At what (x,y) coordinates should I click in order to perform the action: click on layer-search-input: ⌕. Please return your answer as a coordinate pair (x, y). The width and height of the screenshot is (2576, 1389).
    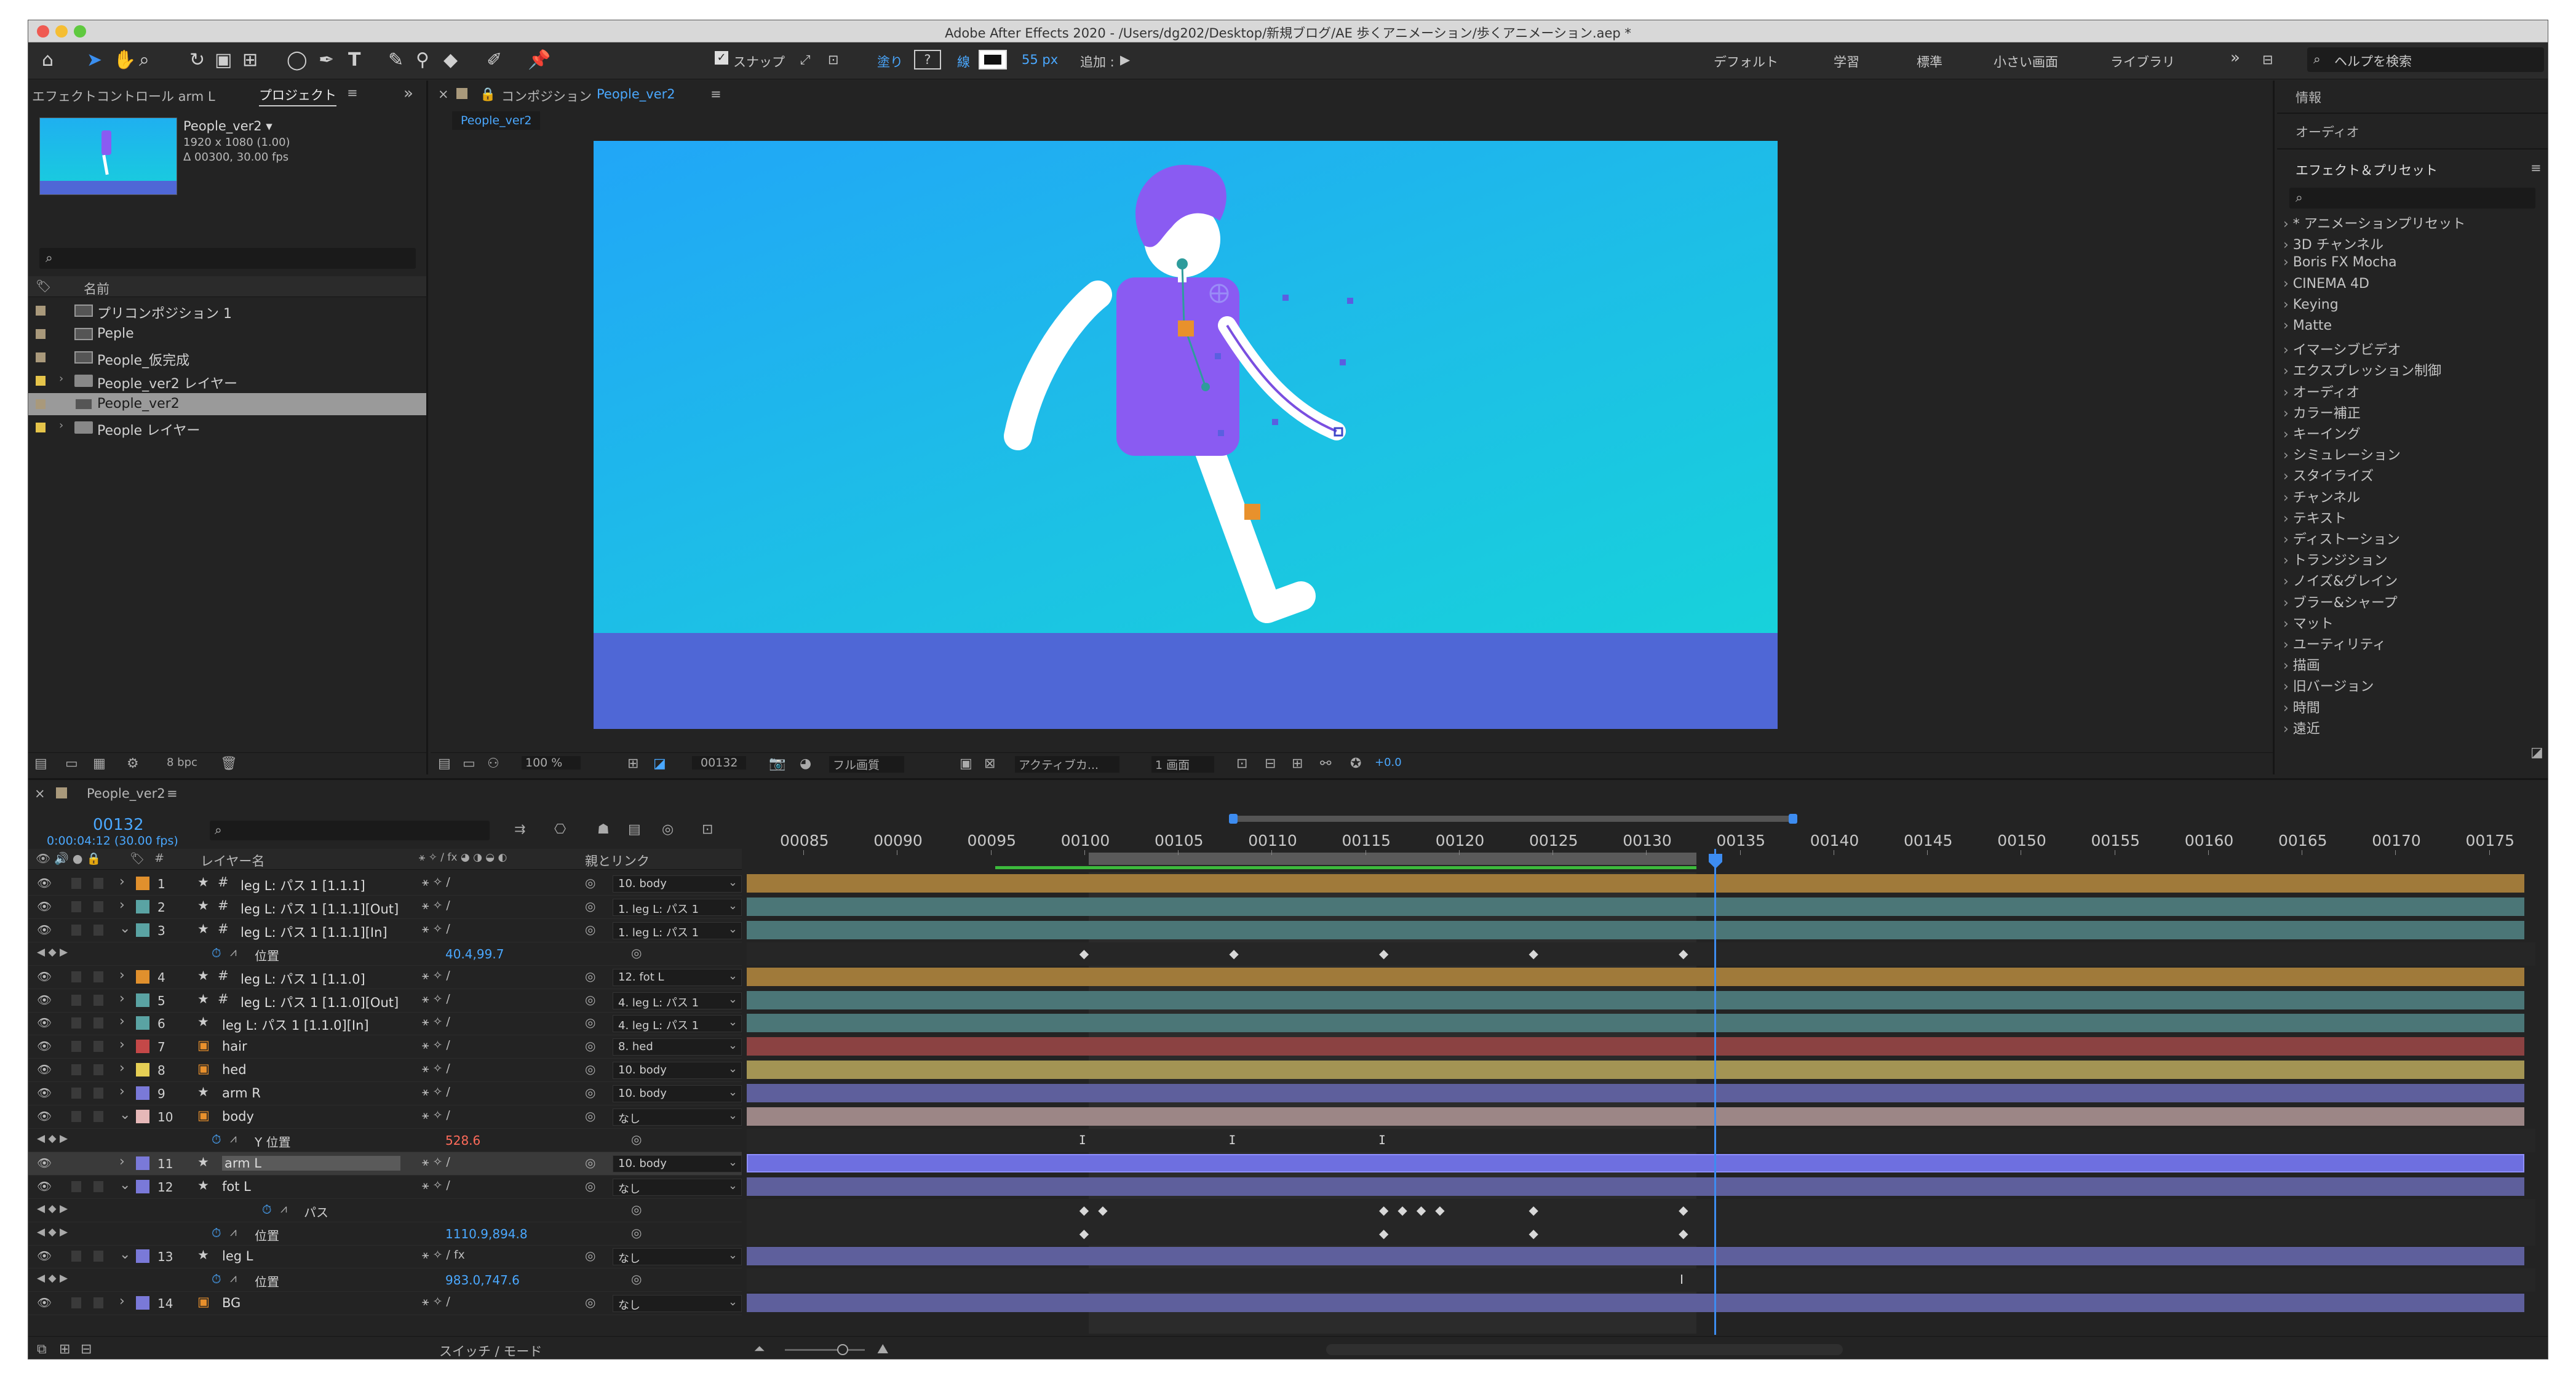
    Looking at the image, I should click on (350, 830).